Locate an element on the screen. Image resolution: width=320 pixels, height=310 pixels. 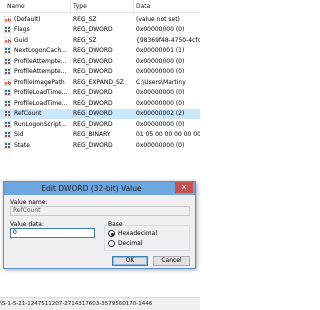
close-icon: ✕ is located at coordinates (184, 187).